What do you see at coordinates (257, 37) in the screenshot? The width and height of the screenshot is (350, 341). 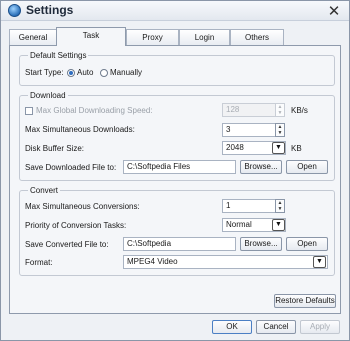 I see `tab-others: Others` at bounding box center [257, 37].